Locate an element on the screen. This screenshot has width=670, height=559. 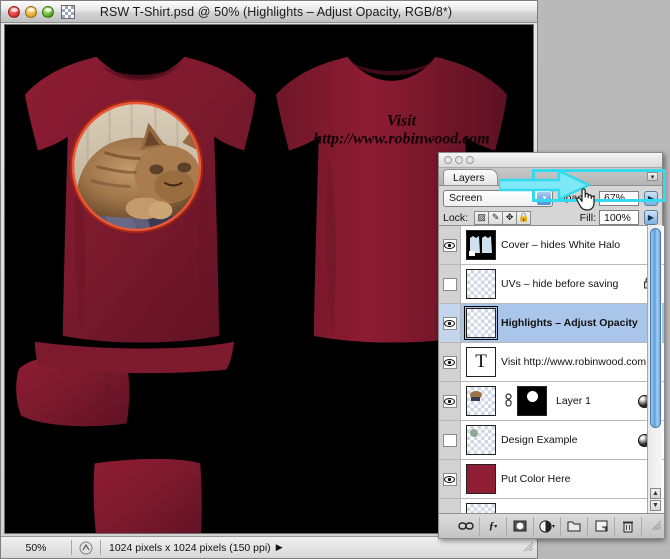
opacity-input: 67% is located at coordinates (619, 198).